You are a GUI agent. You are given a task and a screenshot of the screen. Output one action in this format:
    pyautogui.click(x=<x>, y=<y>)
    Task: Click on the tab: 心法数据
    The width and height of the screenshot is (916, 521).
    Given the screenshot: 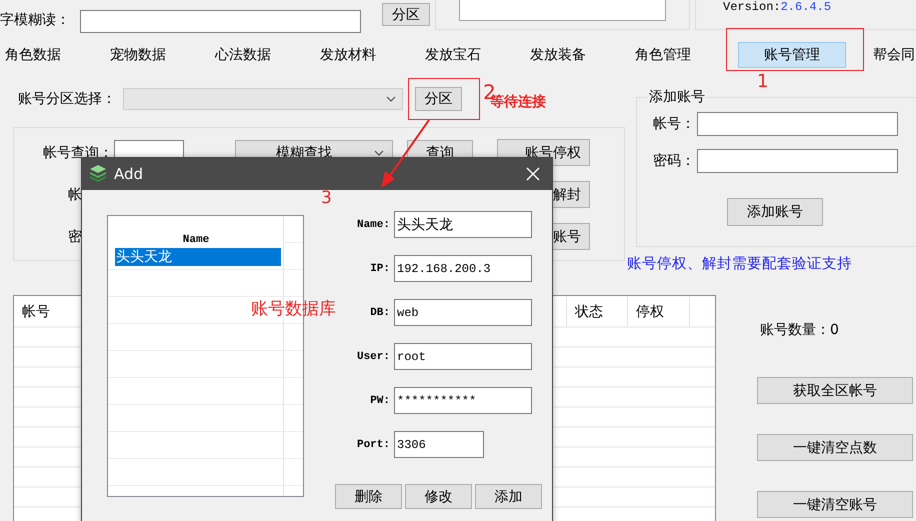 What is the action you would take?
    pyautogui.click(x=265, y=55)
    